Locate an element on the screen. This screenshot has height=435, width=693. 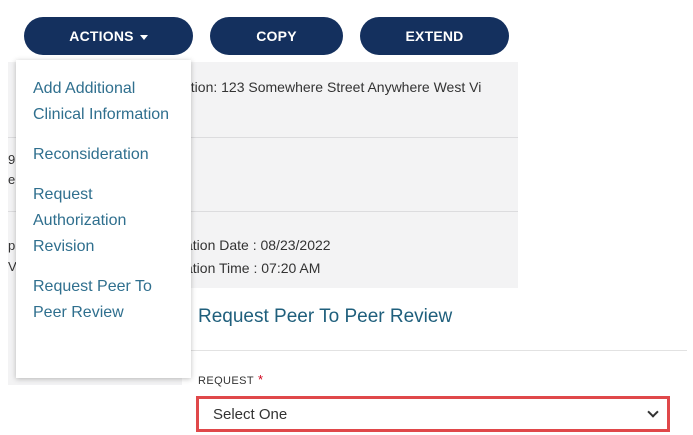
request-field-label: REQUEST * is located at coordinates (230, 379).